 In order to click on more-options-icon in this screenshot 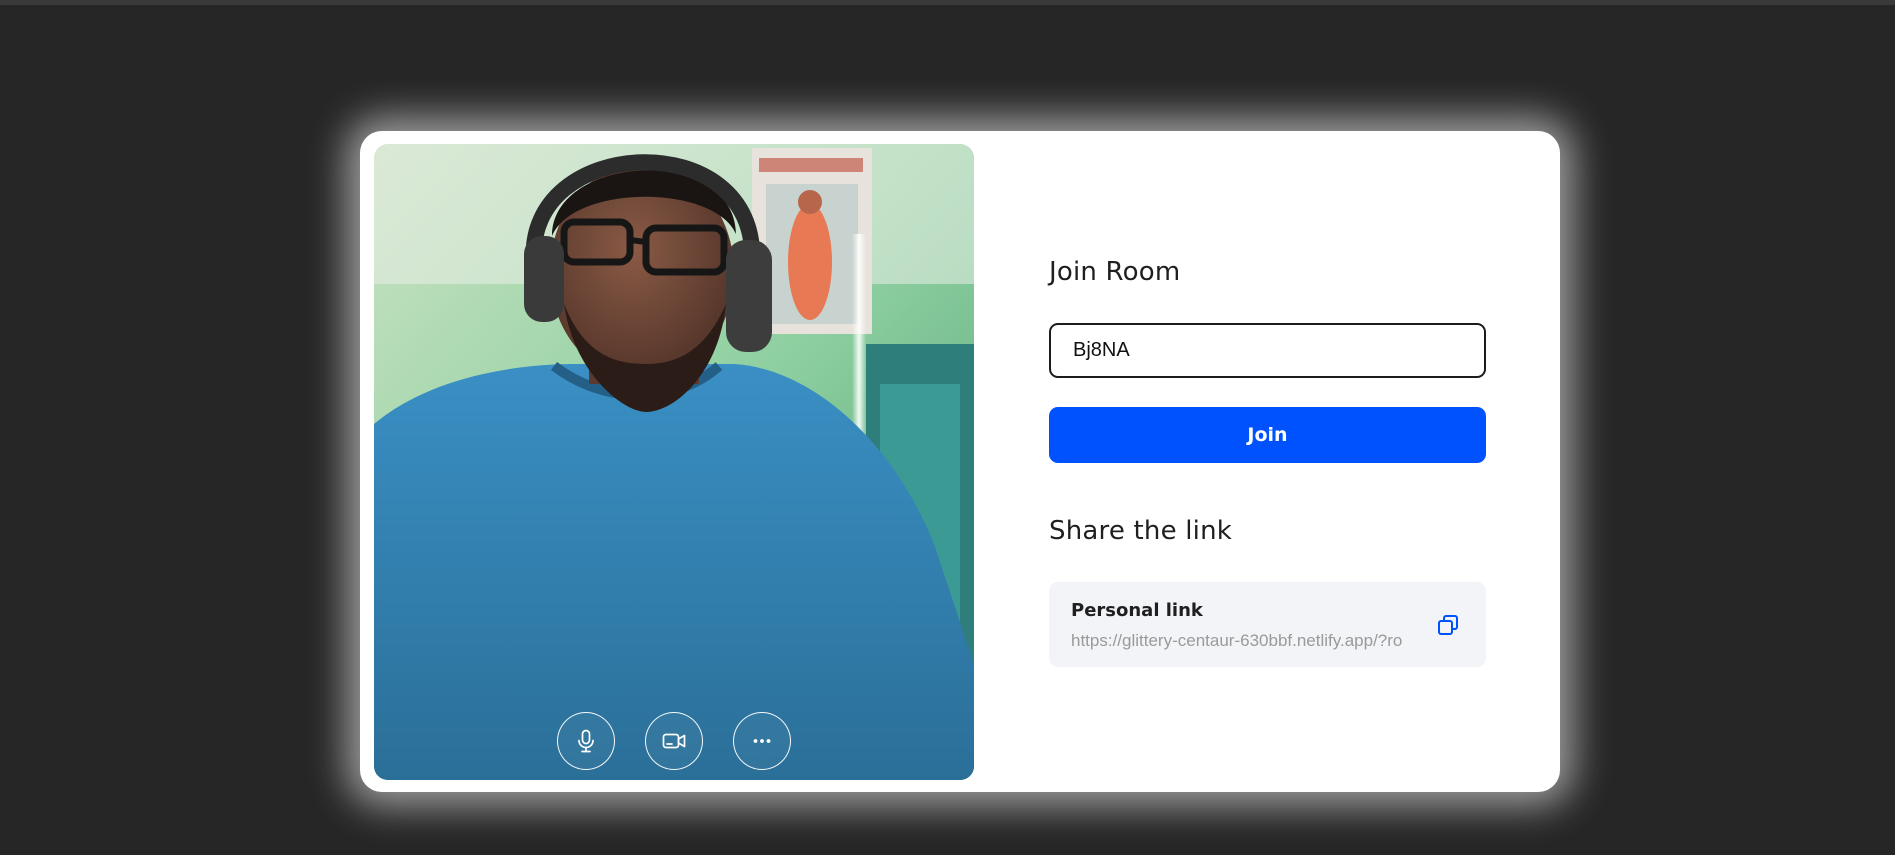, I will do `click(762, 741)`.